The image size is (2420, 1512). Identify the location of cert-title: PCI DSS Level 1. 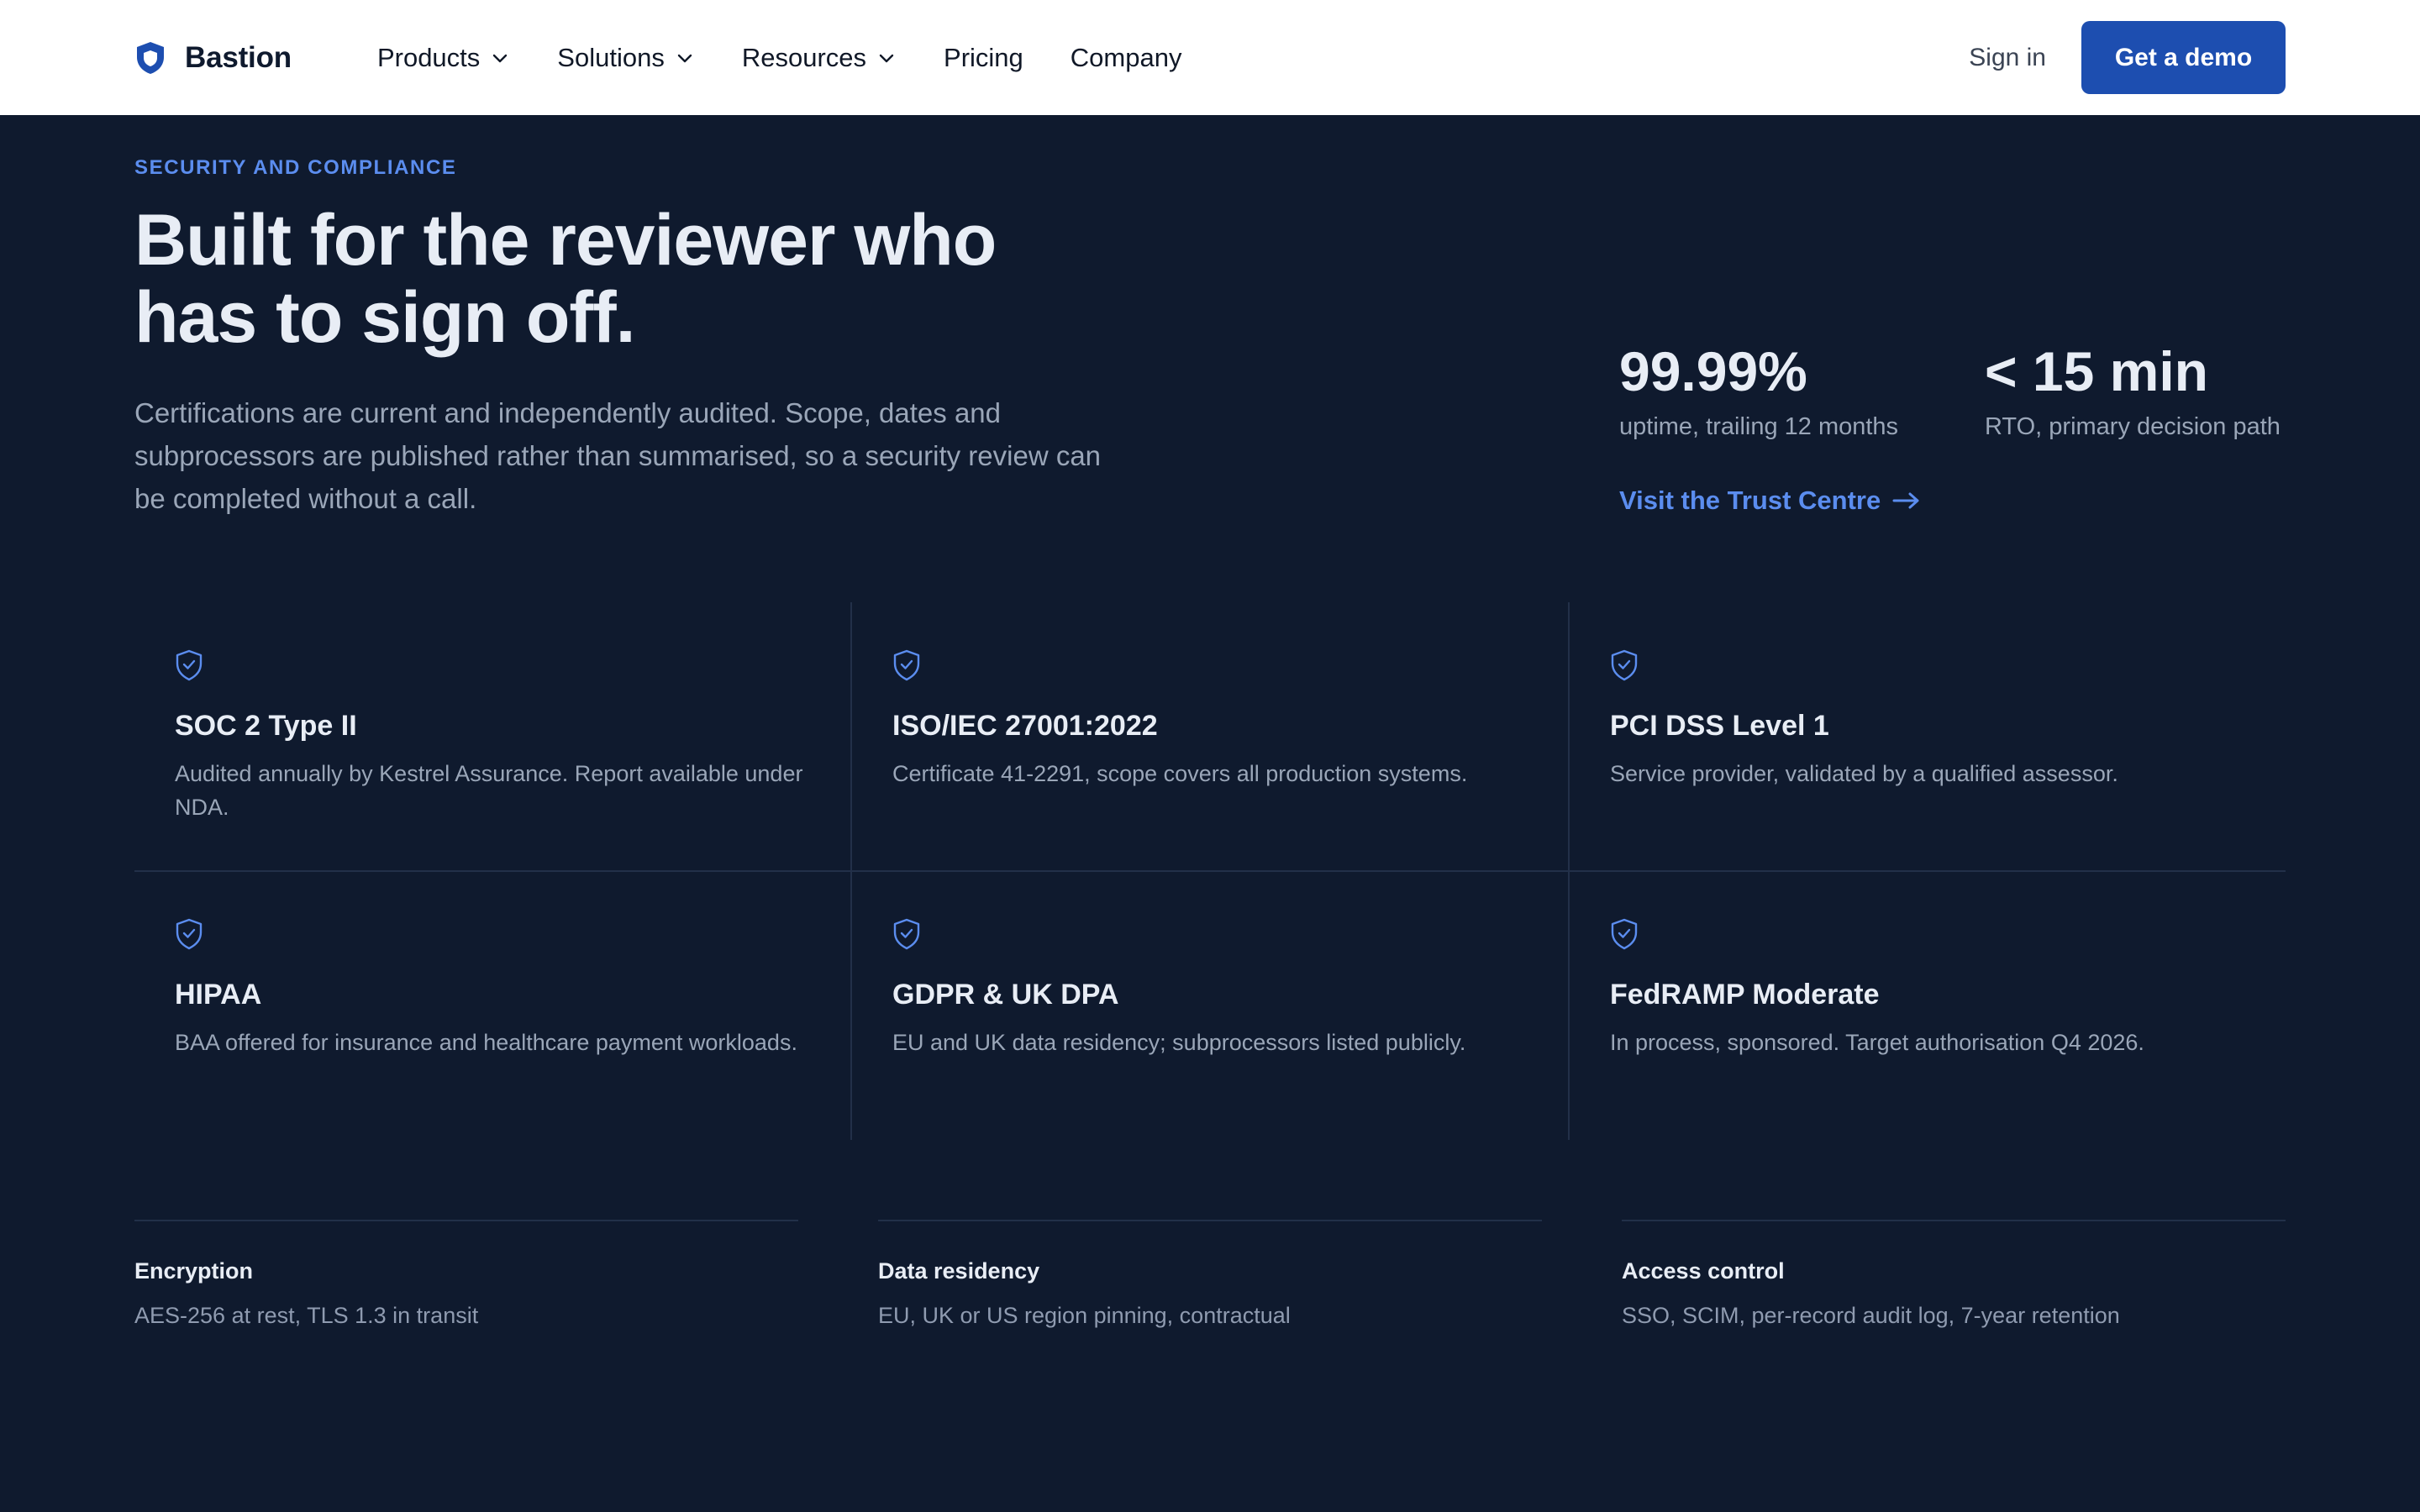
(1719, 726).